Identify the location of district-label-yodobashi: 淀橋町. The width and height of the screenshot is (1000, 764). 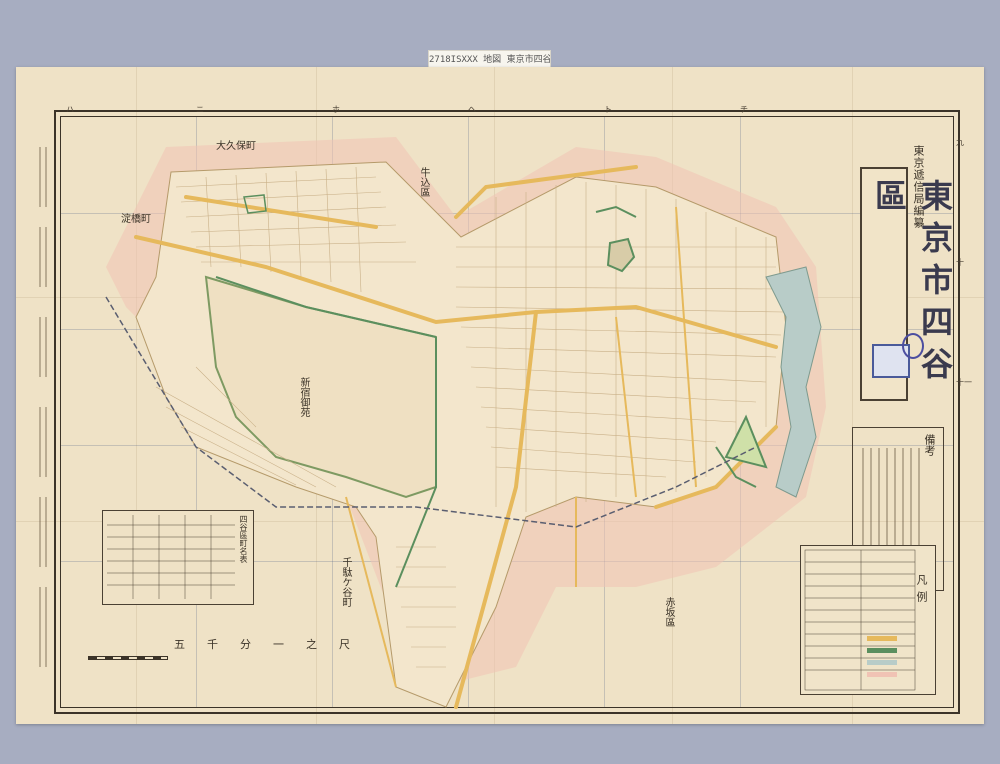
(136, 219).